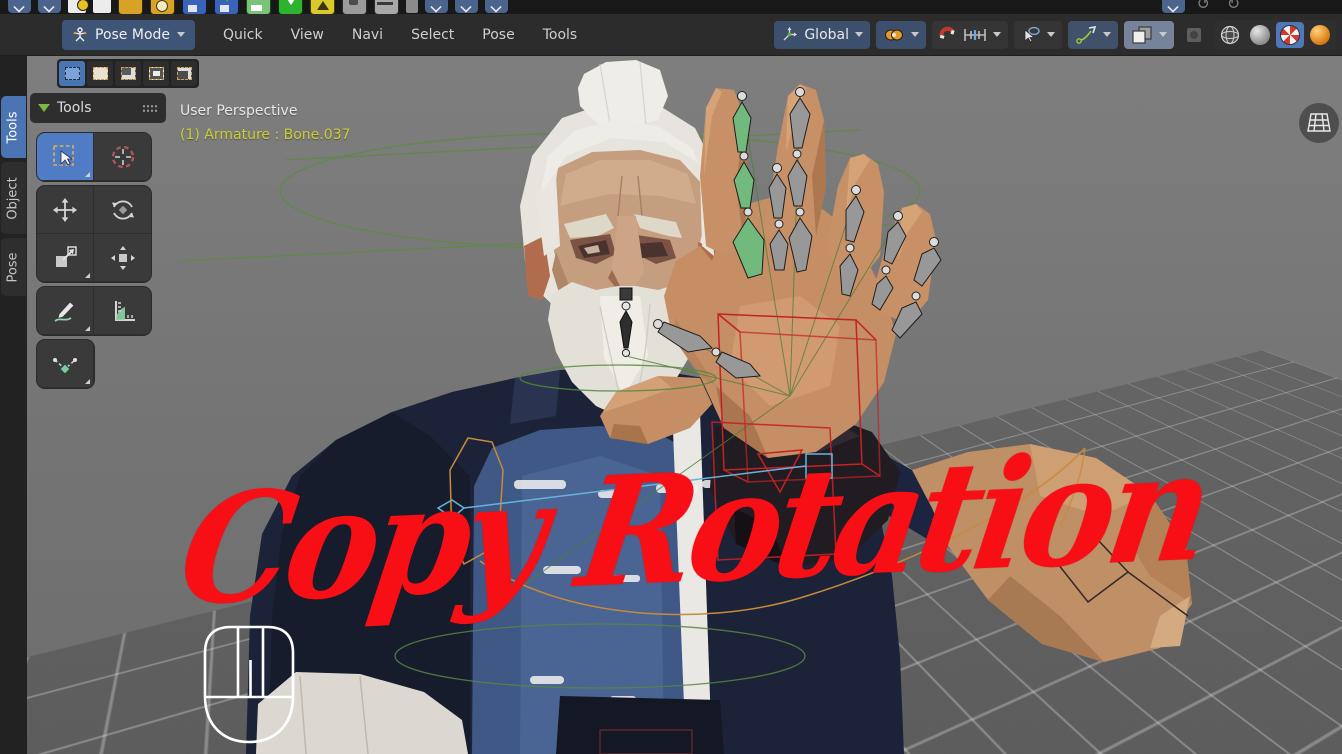 This screenshot has height=754, width=1342. Describe the element at coordinates (13, 267) in the screenshot. I see `sidebar-tab-pose: Pose` at that location.